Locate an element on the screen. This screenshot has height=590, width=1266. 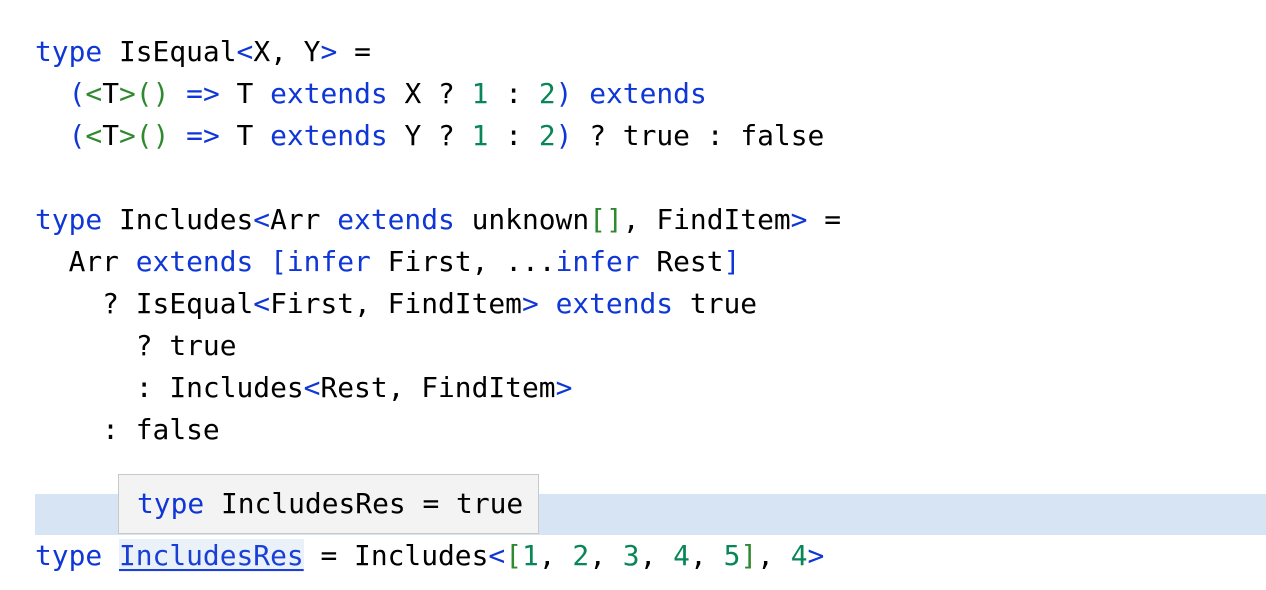
text-token: true is located at coordinates (715, 303).